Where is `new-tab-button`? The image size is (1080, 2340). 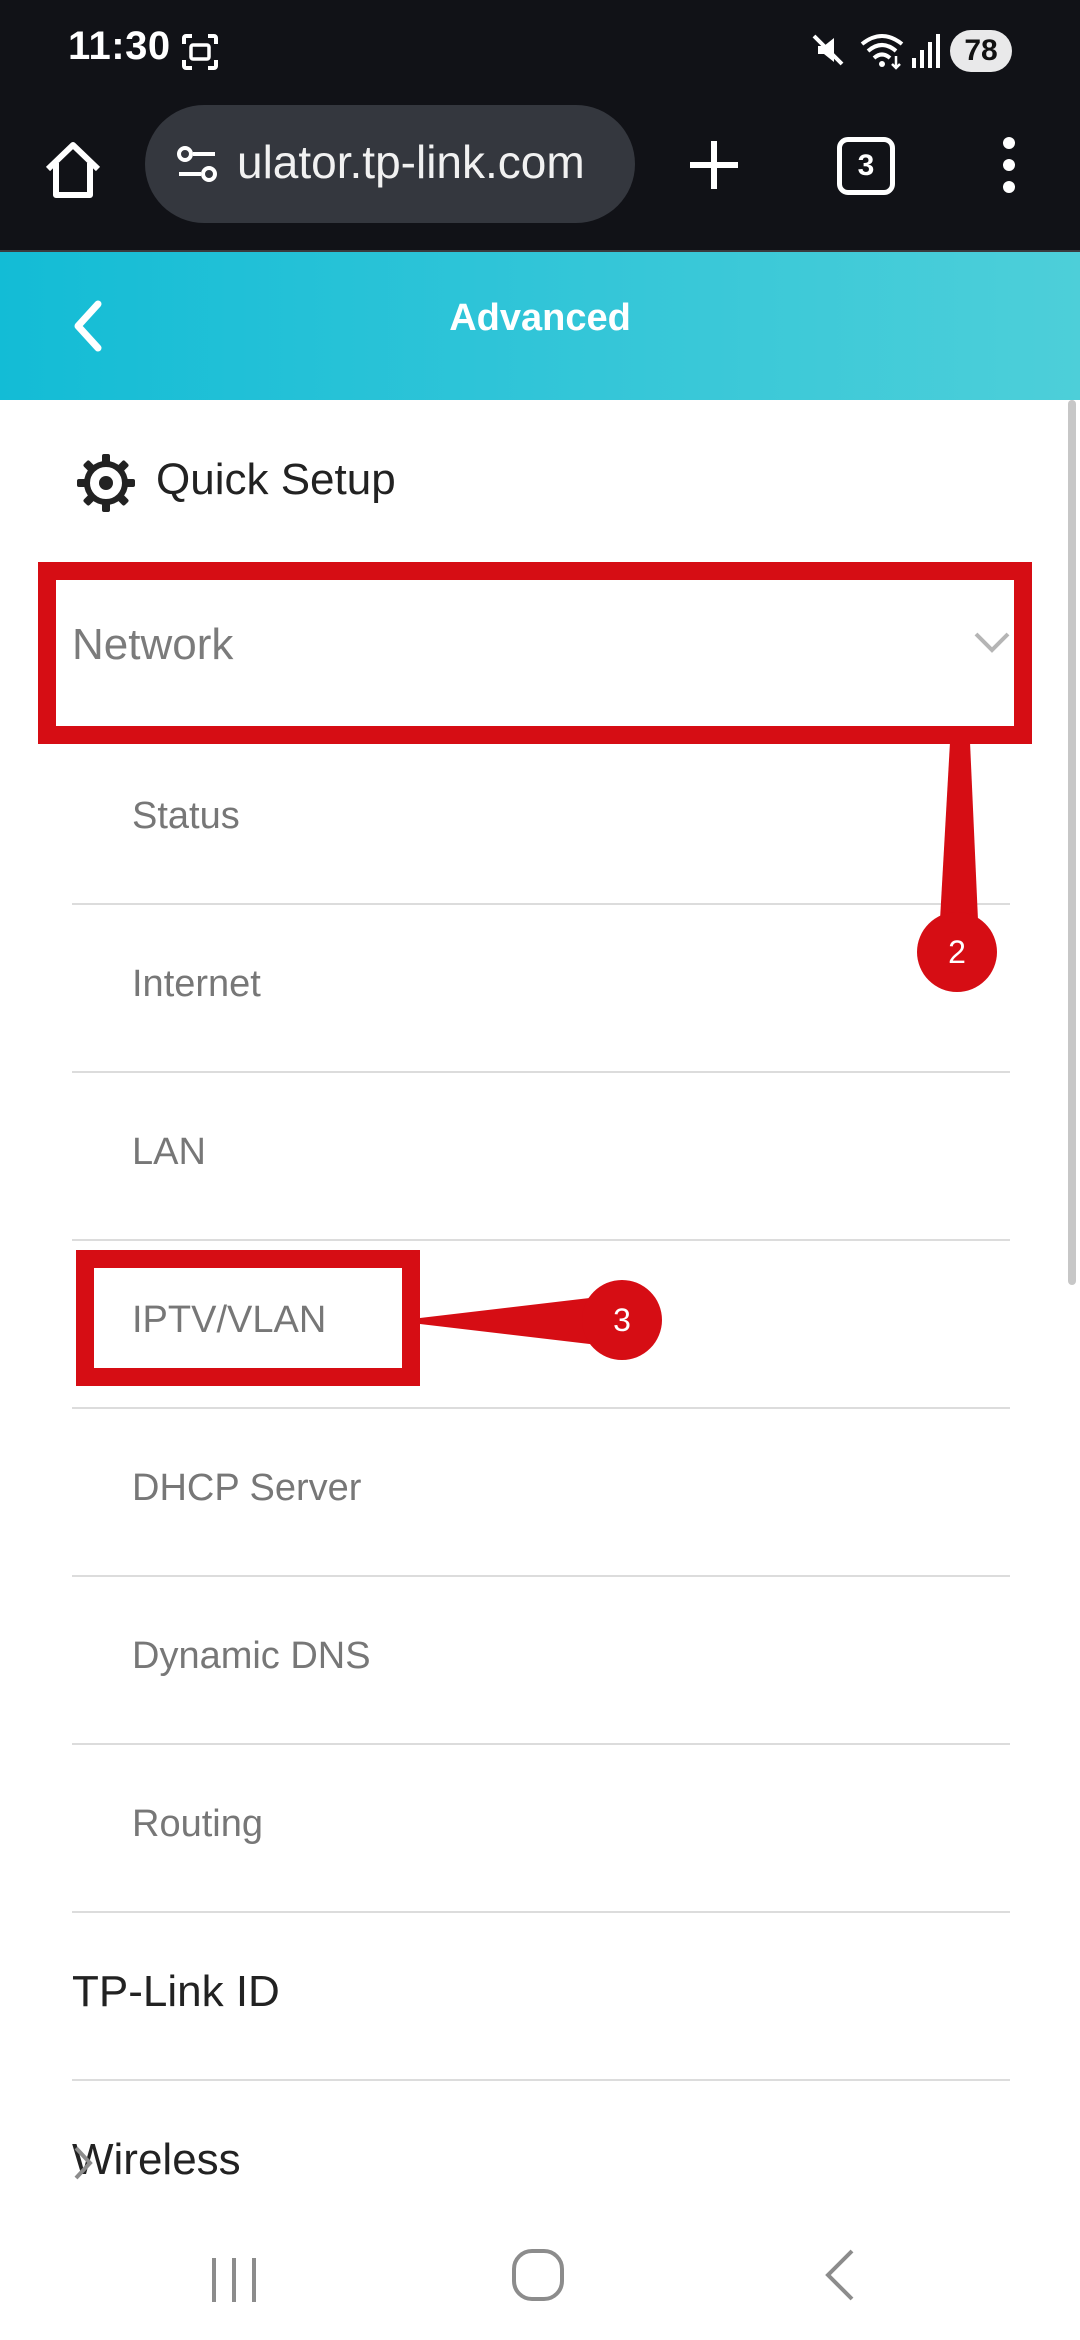
new-tab-button is located at coordinates (714, 165).